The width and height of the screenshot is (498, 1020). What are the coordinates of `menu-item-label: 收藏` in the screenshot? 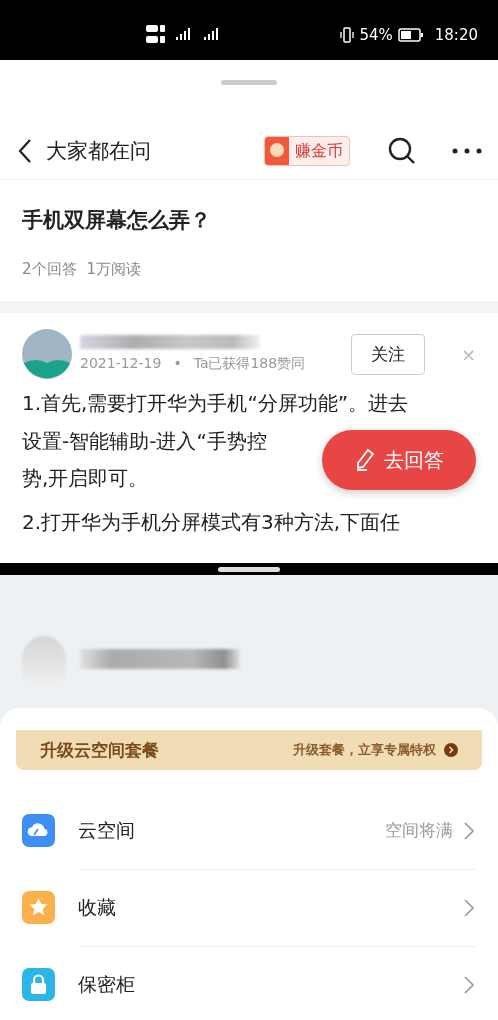 It's located at (259, 907).